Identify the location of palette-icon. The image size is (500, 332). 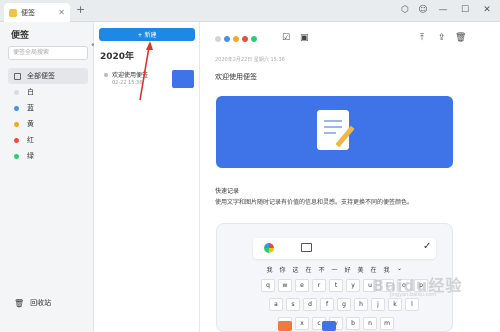
(269, 248).